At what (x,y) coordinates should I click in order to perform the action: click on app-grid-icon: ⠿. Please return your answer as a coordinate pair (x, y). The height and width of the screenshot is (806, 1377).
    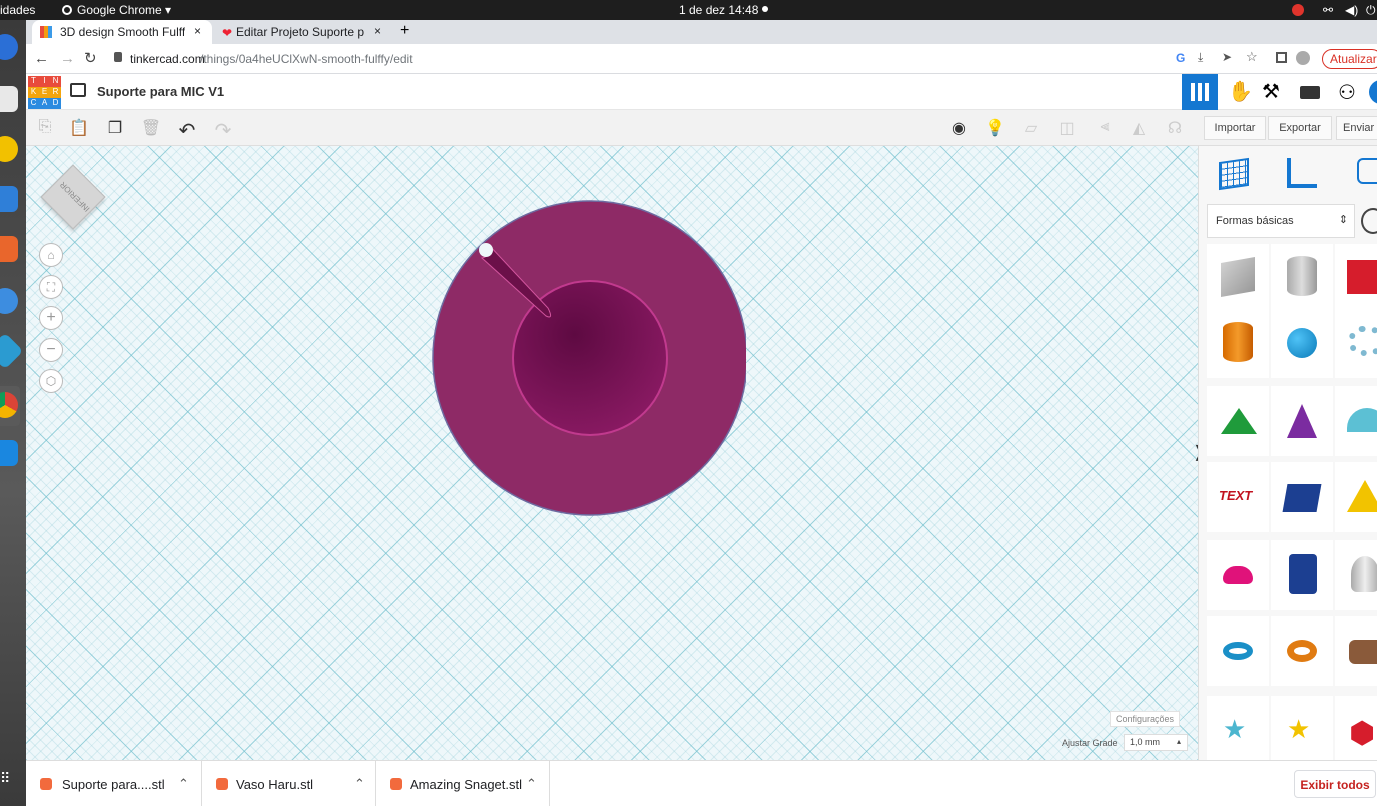
    Looking at the image, I should click on (5, 778).